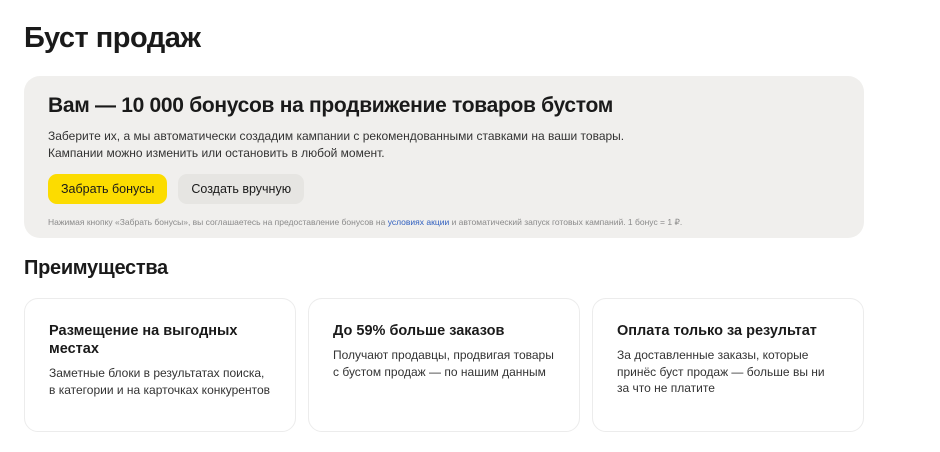  I want to click on claim-bonuses-button: Забрать бонусы, so click(108, 189).